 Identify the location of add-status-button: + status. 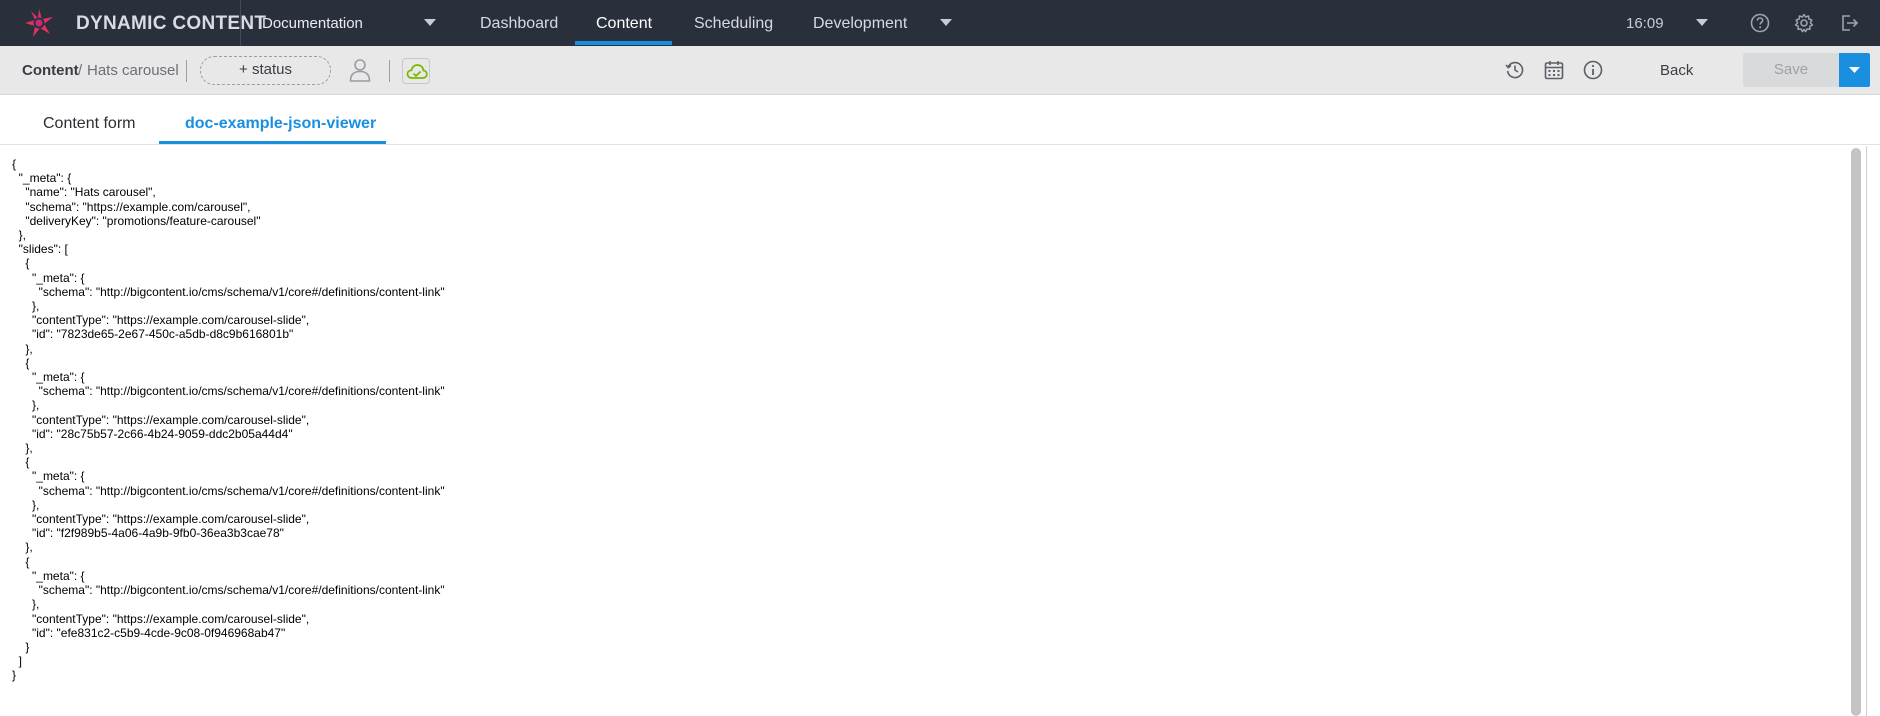
(265, 70).